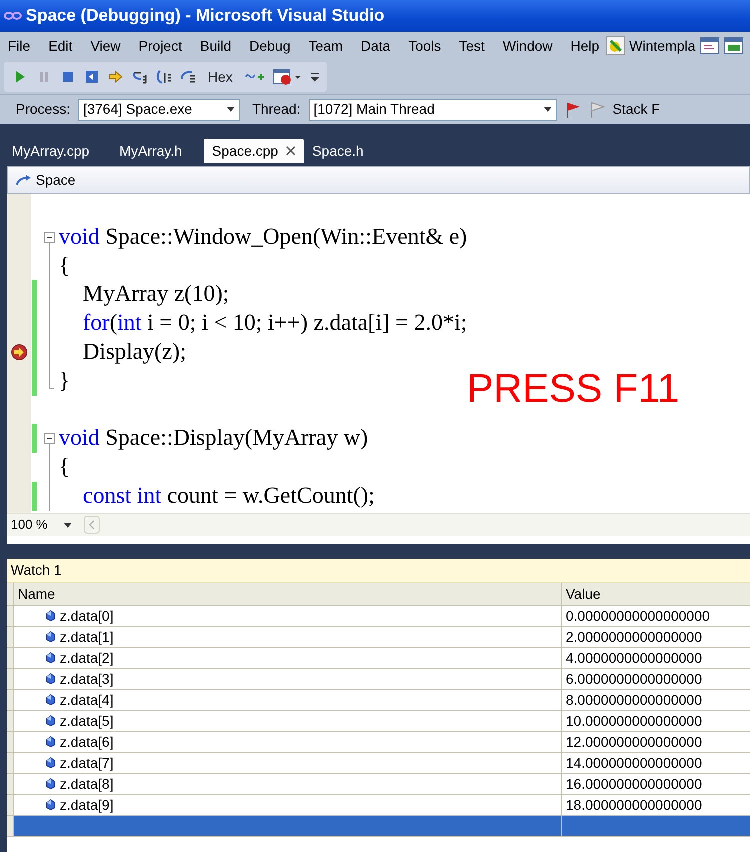 This screenshot has width=750, height=852. I want to click on watch-row: z.data[0] 0.00000000000000000, so click(378, 616).